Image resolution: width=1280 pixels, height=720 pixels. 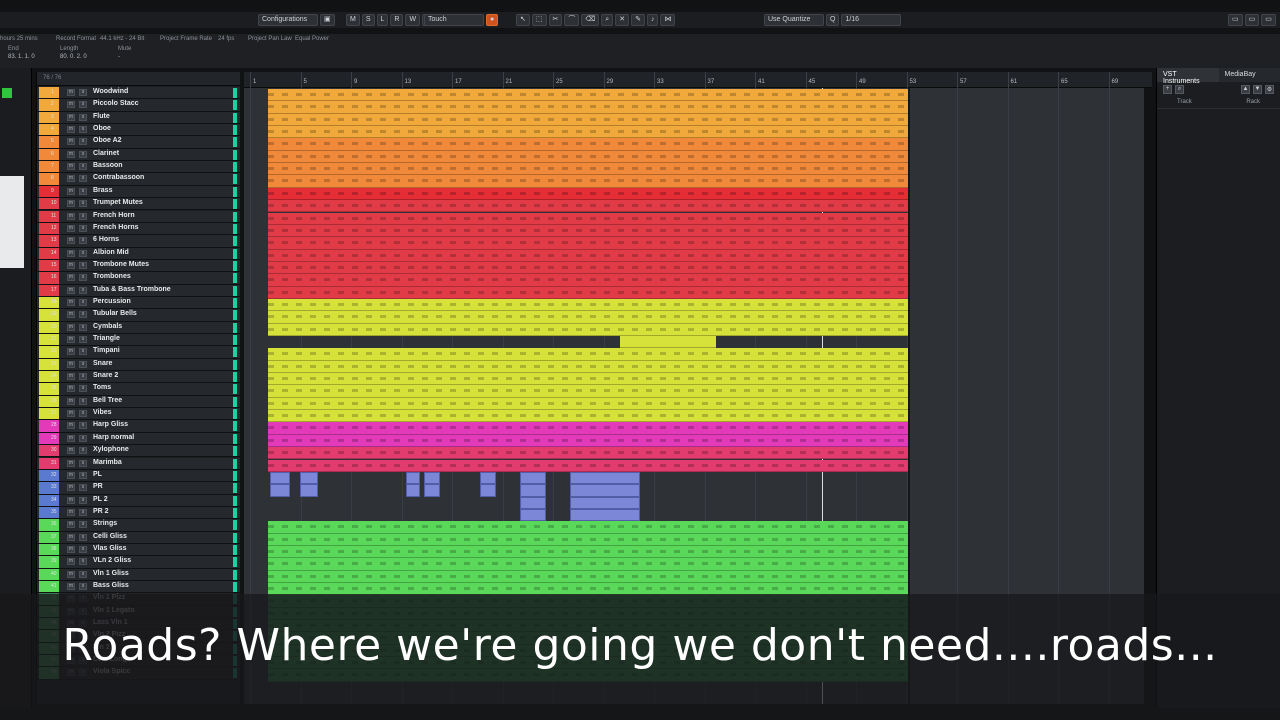 What do you see at coordinates (111, 449) in the screenshot?
I see `track-name: Xylophone` at bounding box center [111, 449].